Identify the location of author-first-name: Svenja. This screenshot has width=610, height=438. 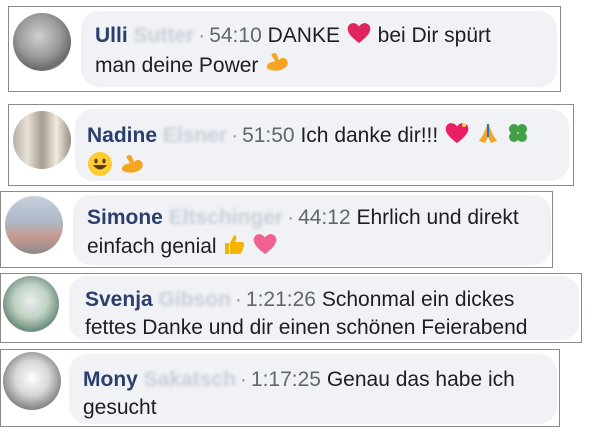
(119, 299).